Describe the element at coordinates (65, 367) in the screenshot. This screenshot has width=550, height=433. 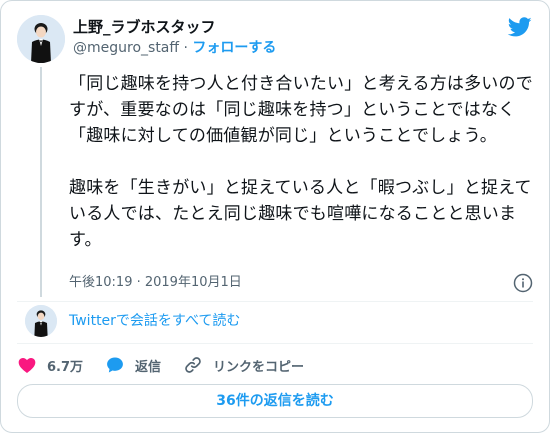
I see `like-count: 6.7万` at that location.